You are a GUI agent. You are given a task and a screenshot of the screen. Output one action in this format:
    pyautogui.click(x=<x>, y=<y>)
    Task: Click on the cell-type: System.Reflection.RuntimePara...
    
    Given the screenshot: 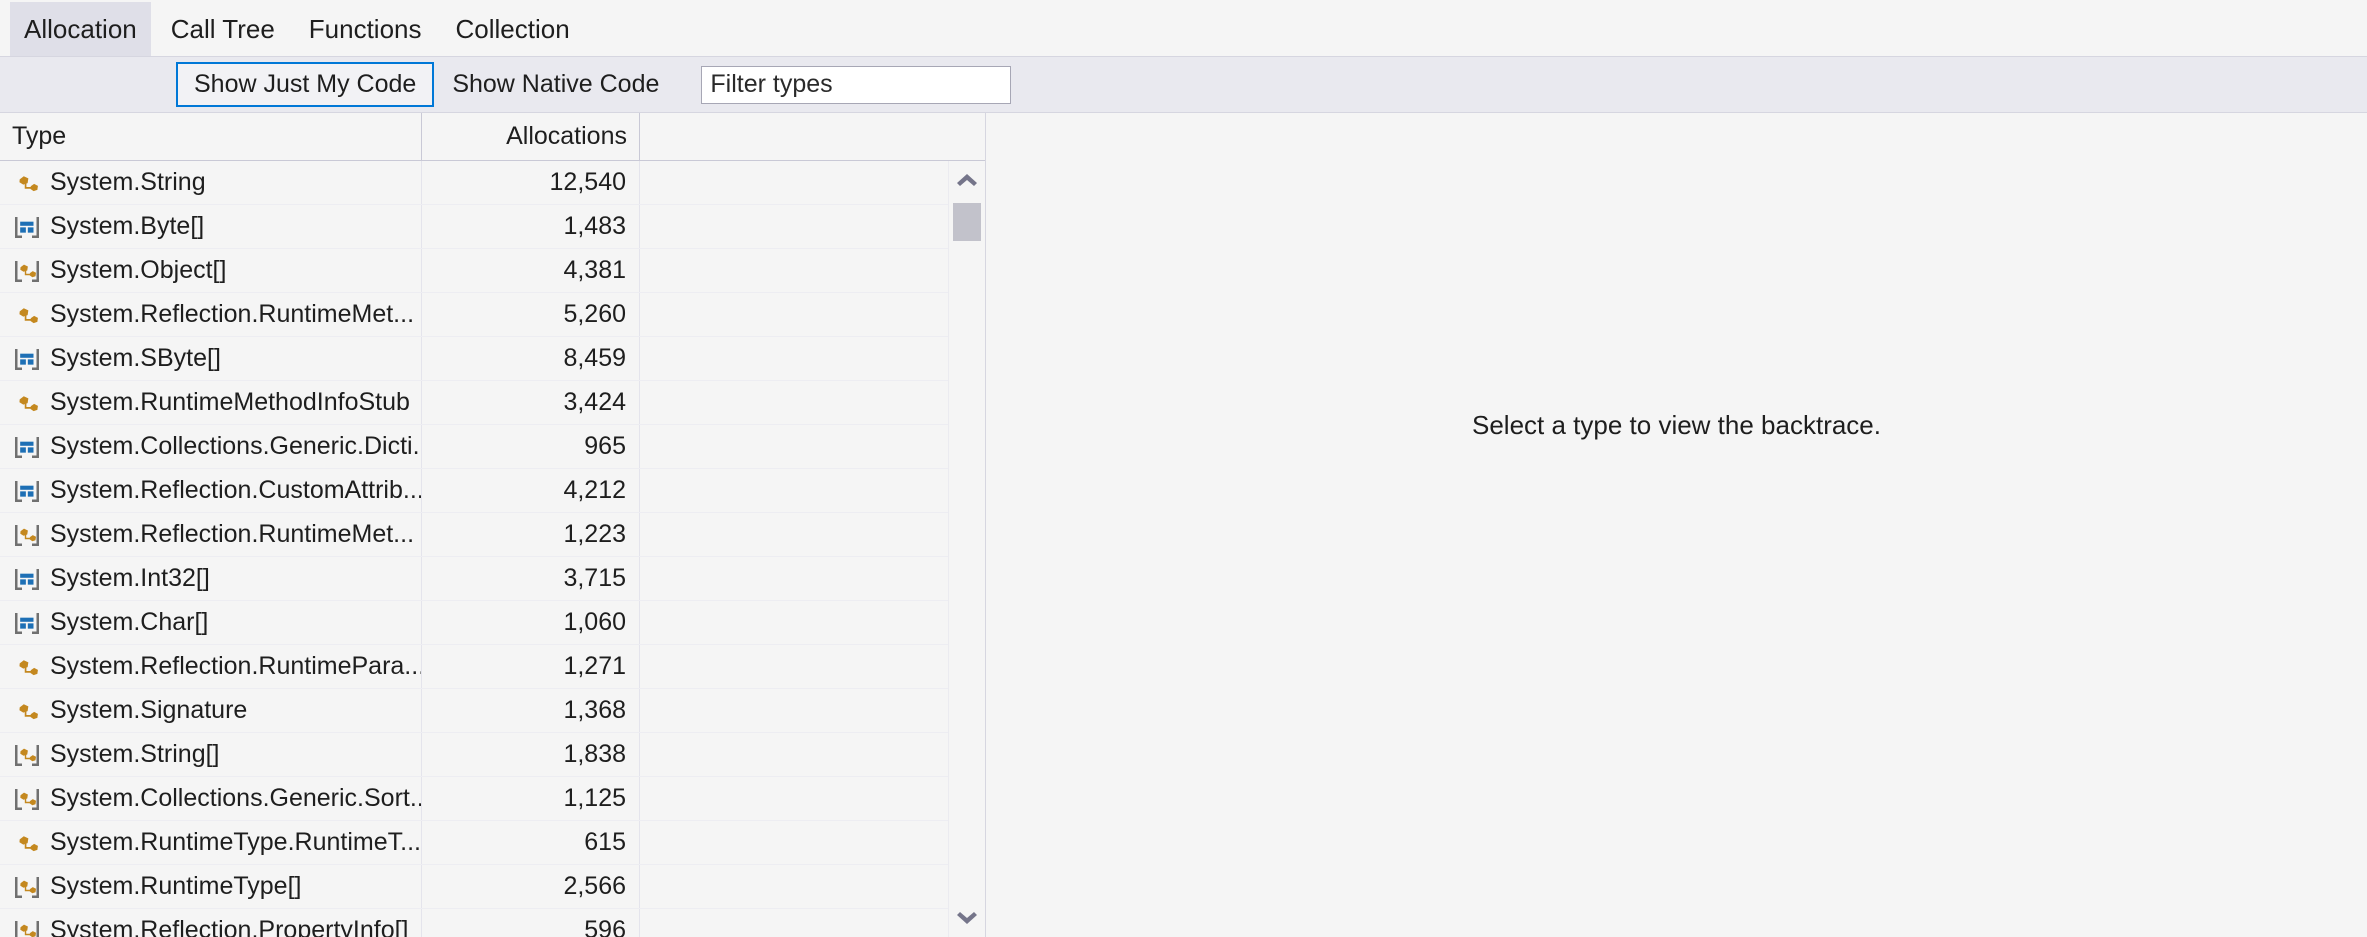 What is the action you would take?
    pyautogui.click(x=211, y=666)
    